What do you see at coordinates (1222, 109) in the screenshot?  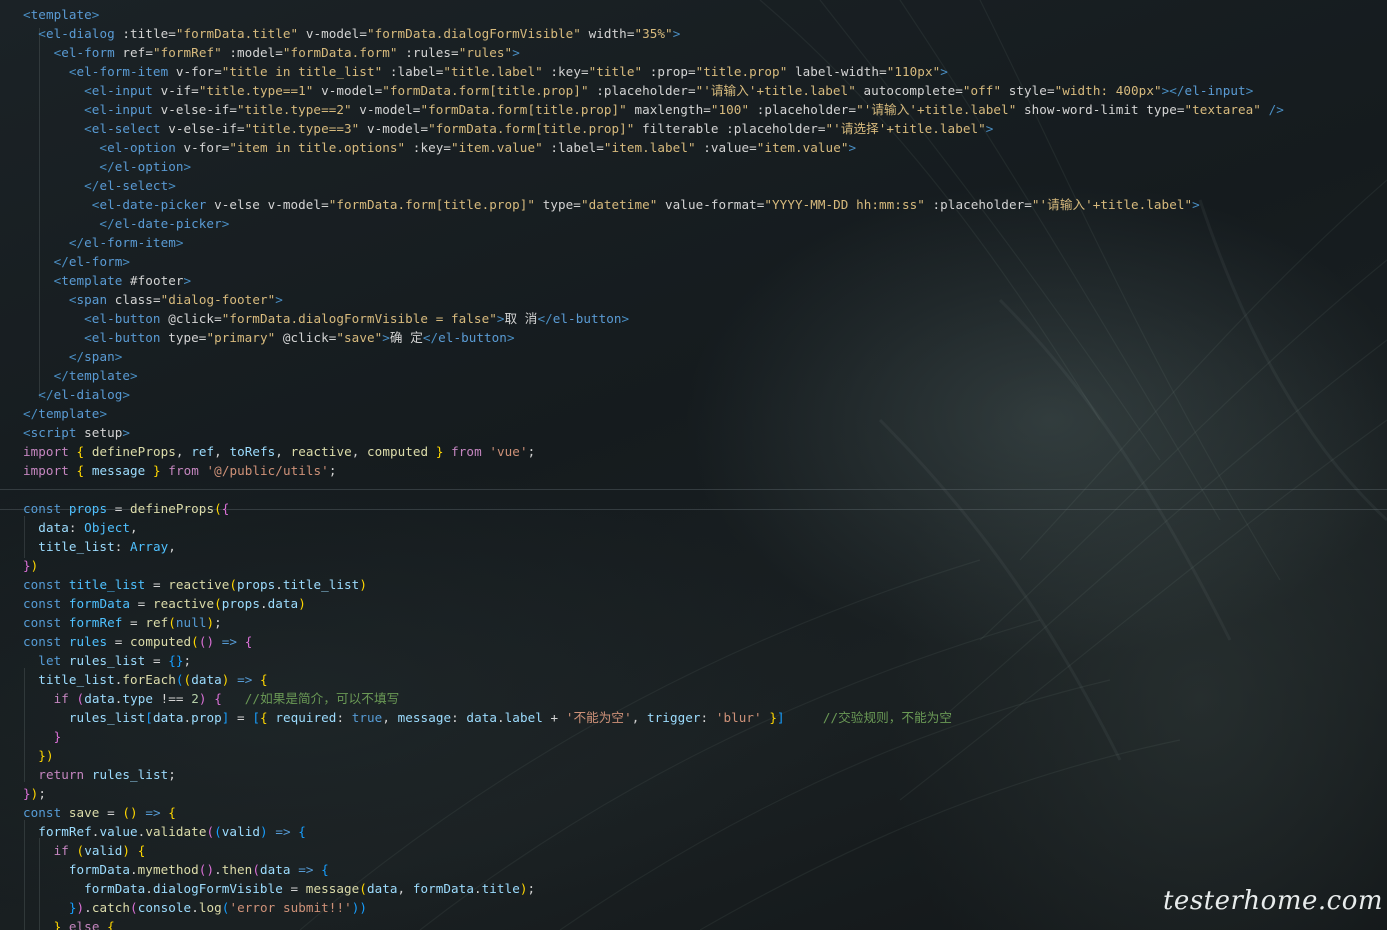 I see `code-token: "textarea"` at bounding box center [1222, 109].